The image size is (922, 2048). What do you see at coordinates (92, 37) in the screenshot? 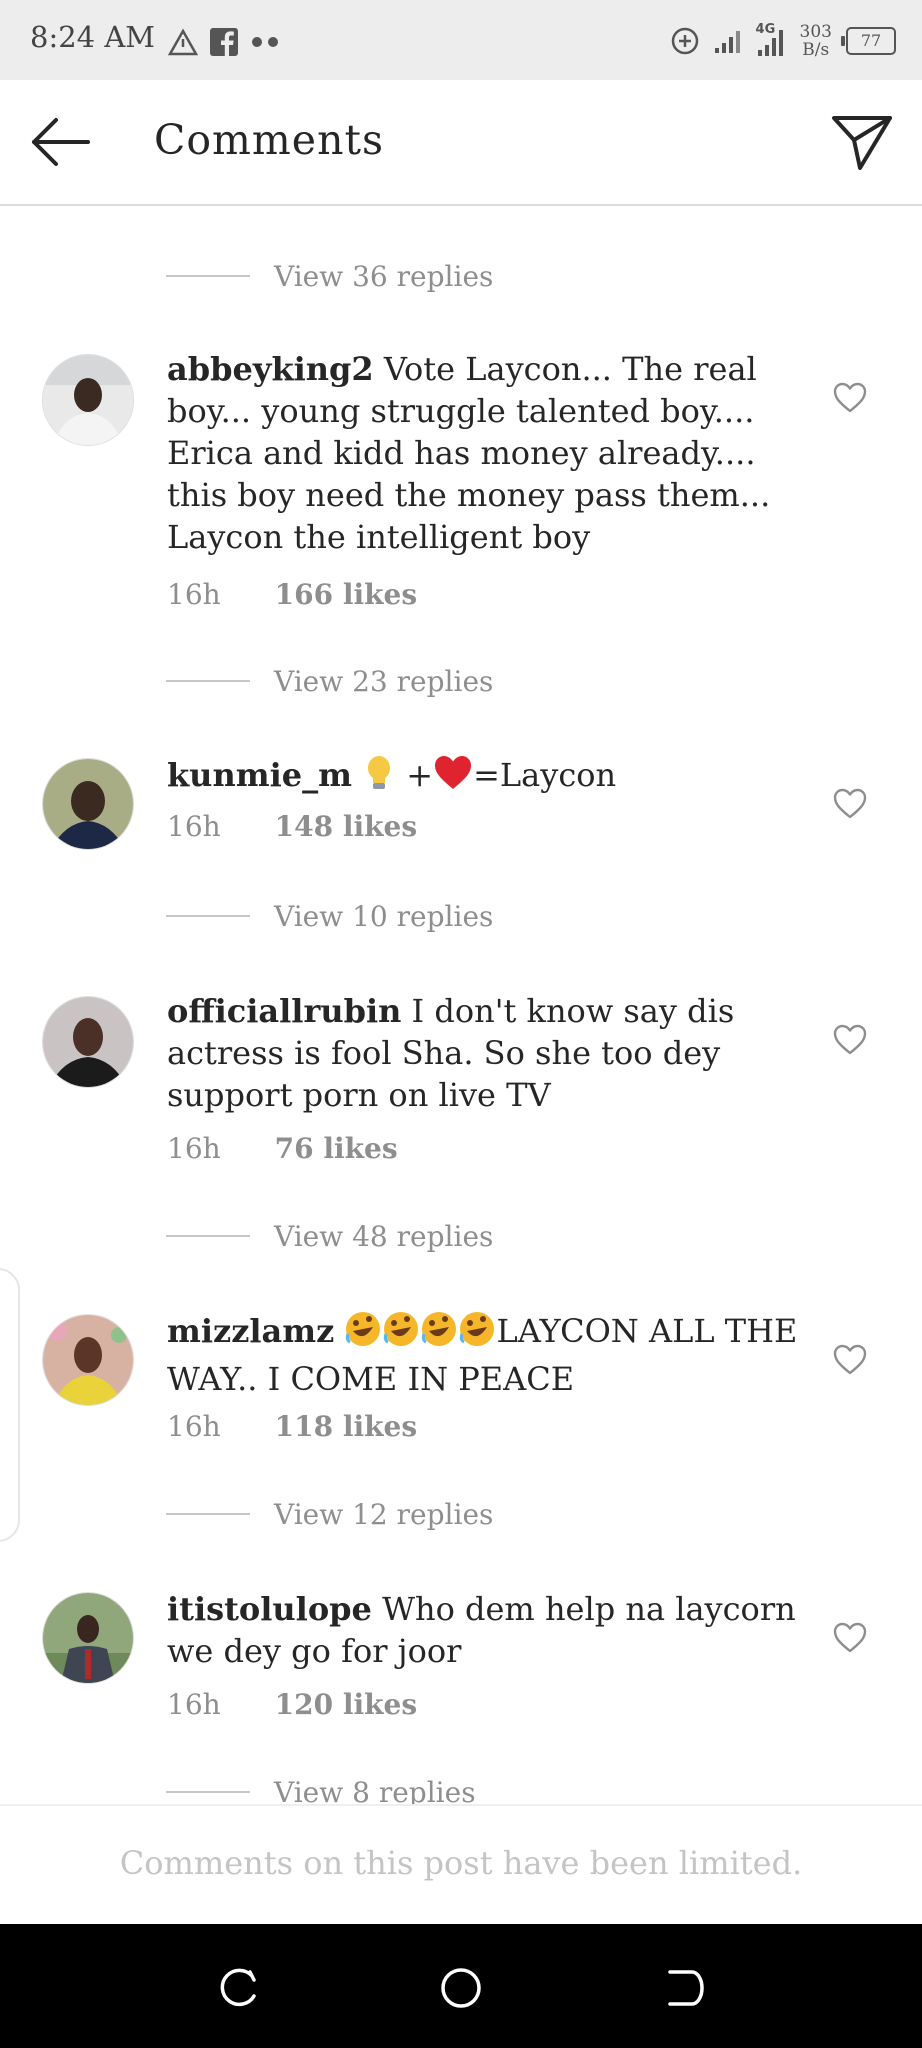
I see `status-time: 8:24 AM` at bounding box center [92, 37].